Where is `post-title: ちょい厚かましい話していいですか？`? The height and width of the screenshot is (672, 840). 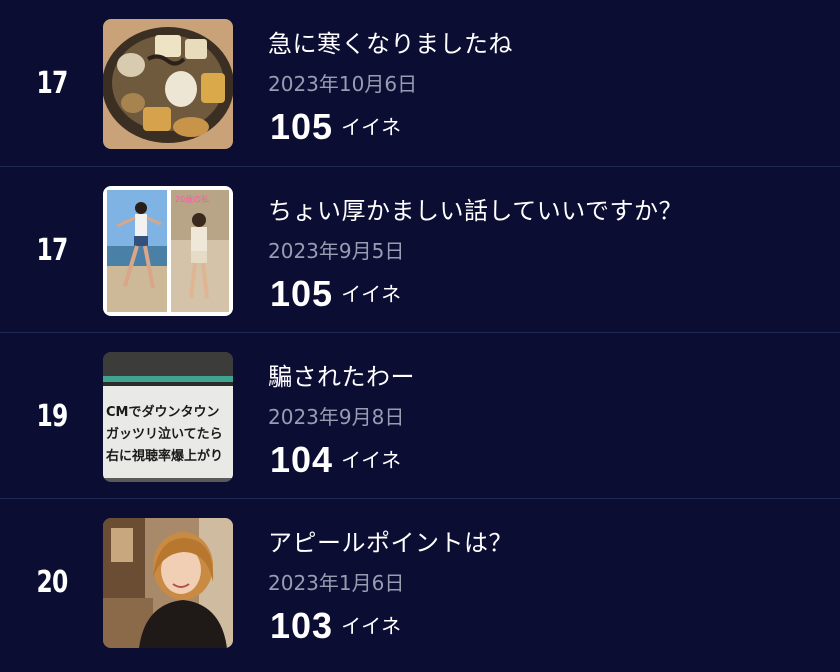 post-title: ちょい厚かましい話していいですか？ is located at coordinates (475, 208).